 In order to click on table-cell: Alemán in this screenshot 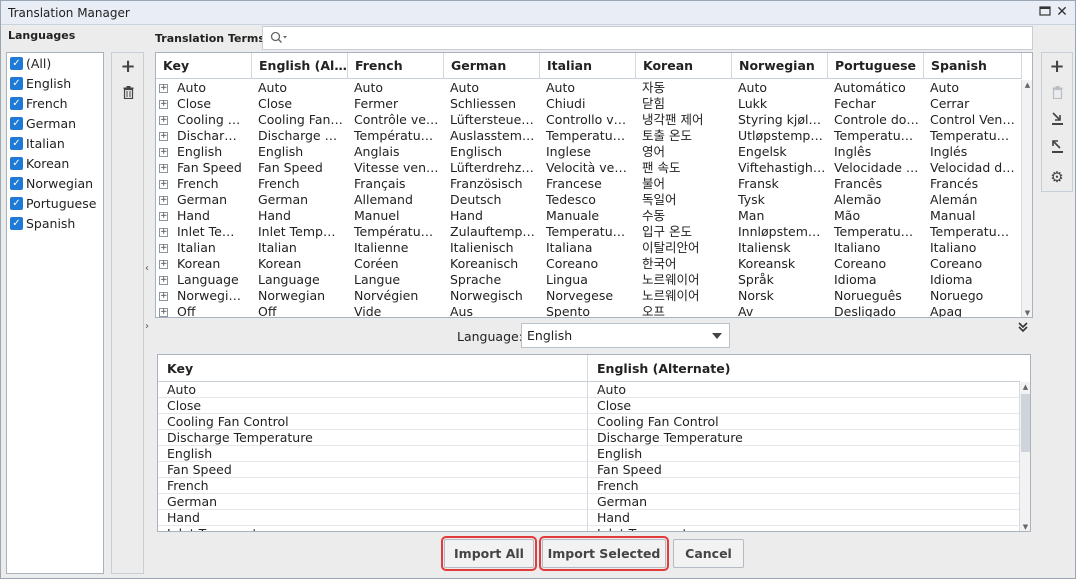, I will do `click(973, 200)`.